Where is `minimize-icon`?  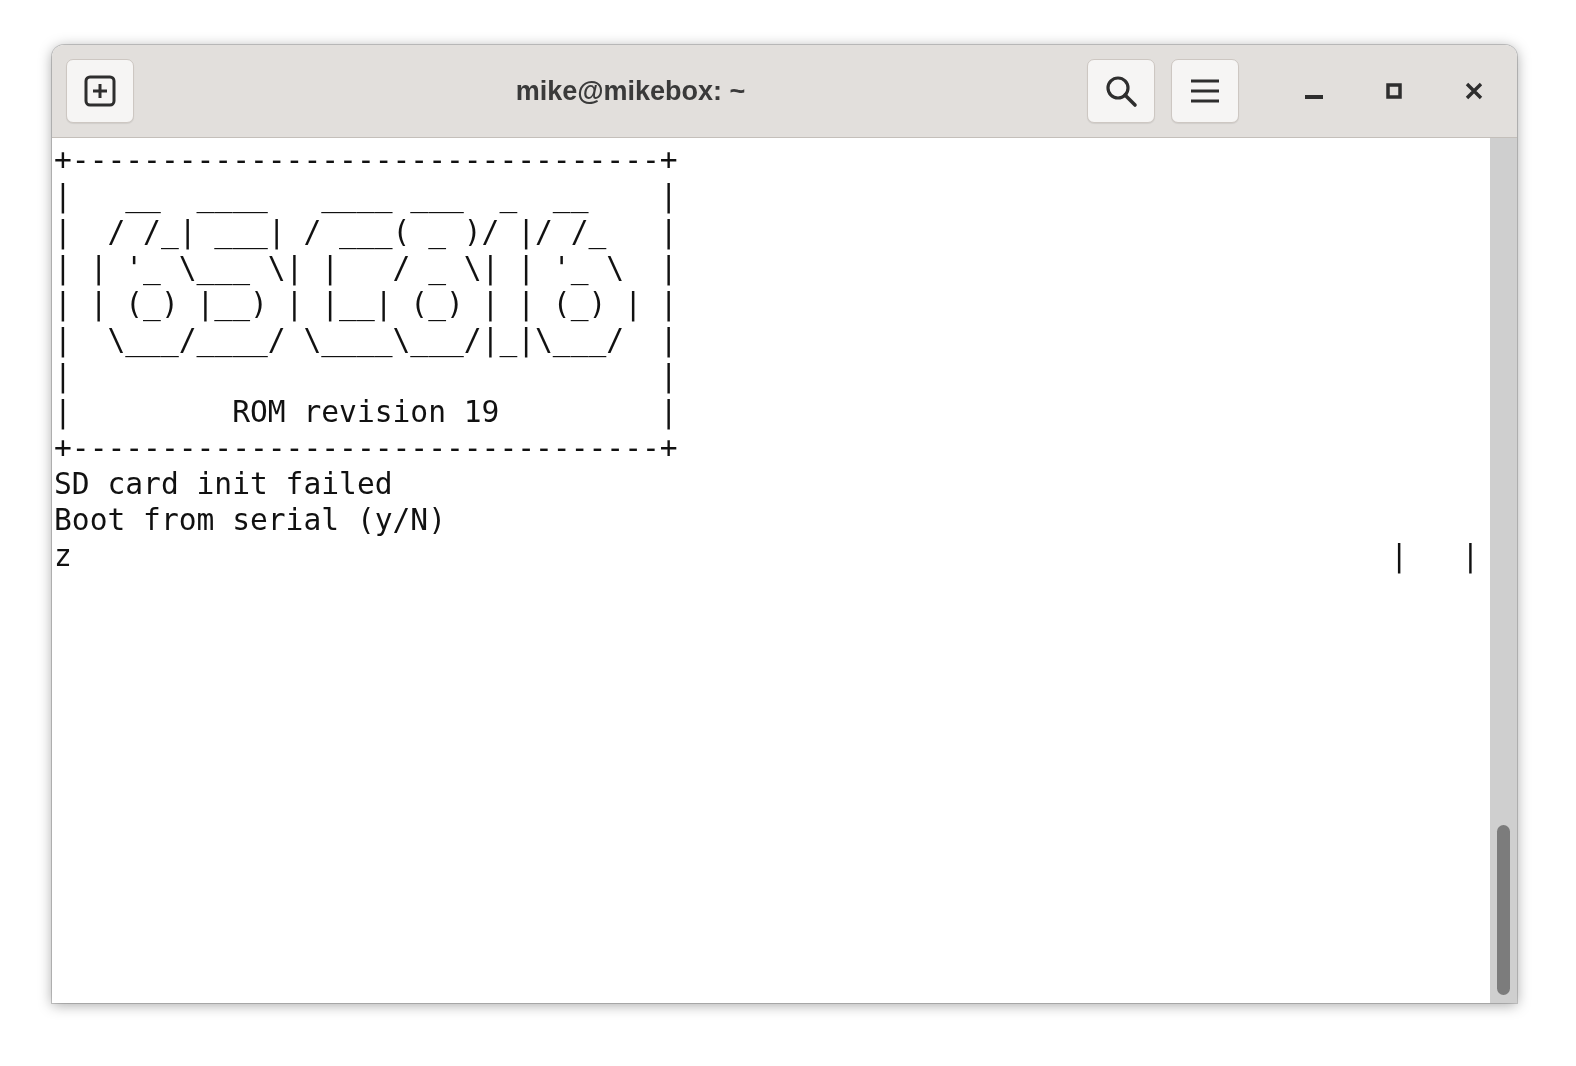 minimize-icon is located at coordinates (1314, 98).